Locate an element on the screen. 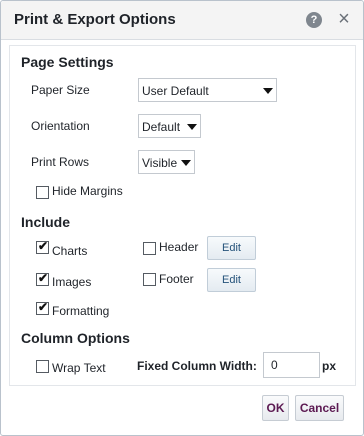 Image resolution: width=364 pixels, height=436 pixels. charts-checkbox: ✔ is located at coordinates (42, 246).